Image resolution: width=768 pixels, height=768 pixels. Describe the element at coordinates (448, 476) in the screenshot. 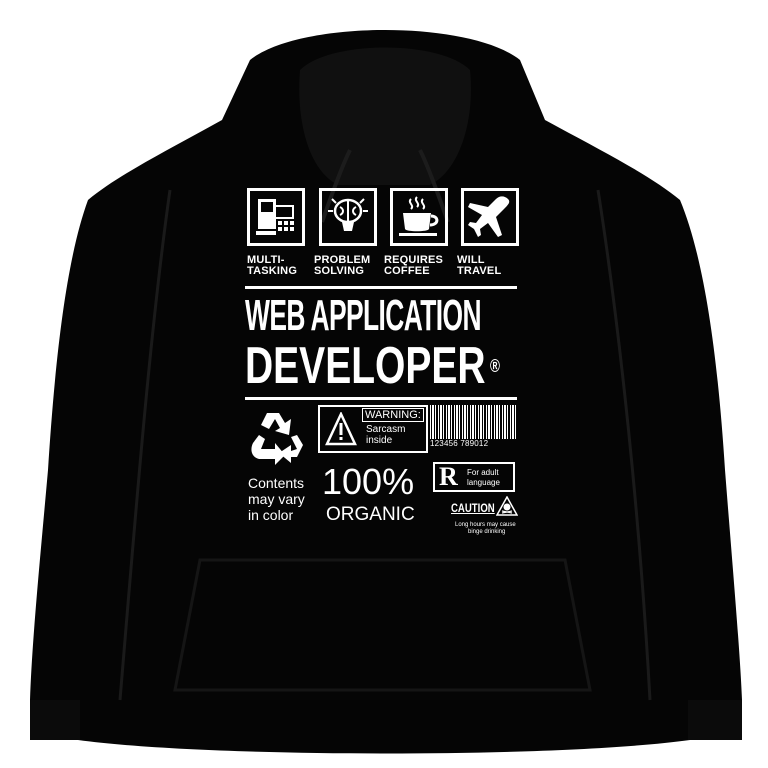

I see `rating-letter: R` at that location.